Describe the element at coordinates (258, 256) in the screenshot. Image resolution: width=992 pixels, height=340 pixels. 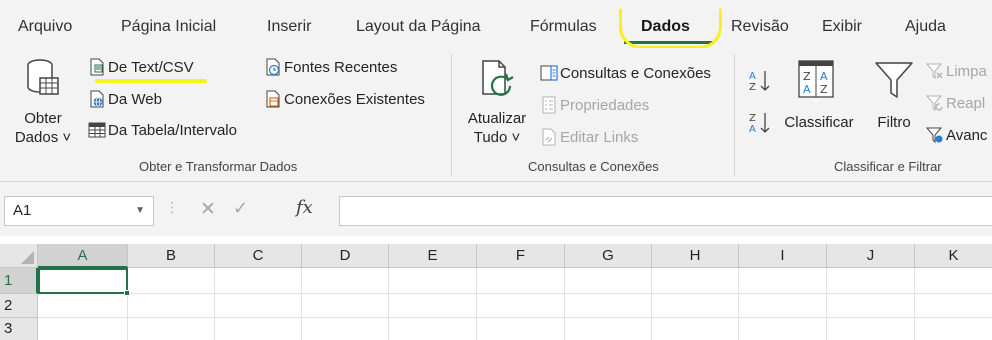
I see `column-header-c: C` at that location.